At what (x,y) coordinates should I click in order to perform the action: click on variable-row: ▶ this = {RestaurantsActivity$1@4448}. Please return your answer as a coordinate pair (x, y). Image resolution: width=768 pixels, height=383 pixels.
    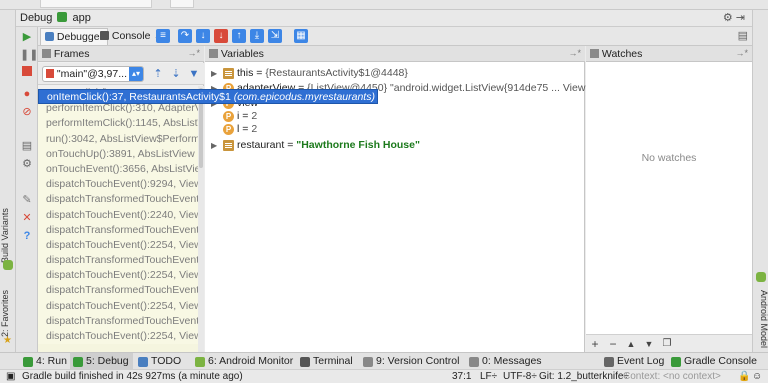
    Looking at the image, I should click on (395, 73).